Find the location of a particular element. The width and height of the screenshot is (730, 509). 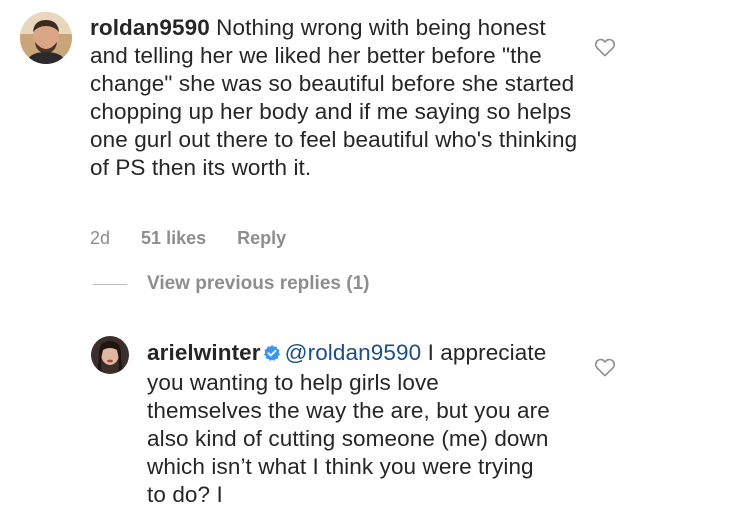

comment-username: roldan9590 is located at coordinates (150, 27).